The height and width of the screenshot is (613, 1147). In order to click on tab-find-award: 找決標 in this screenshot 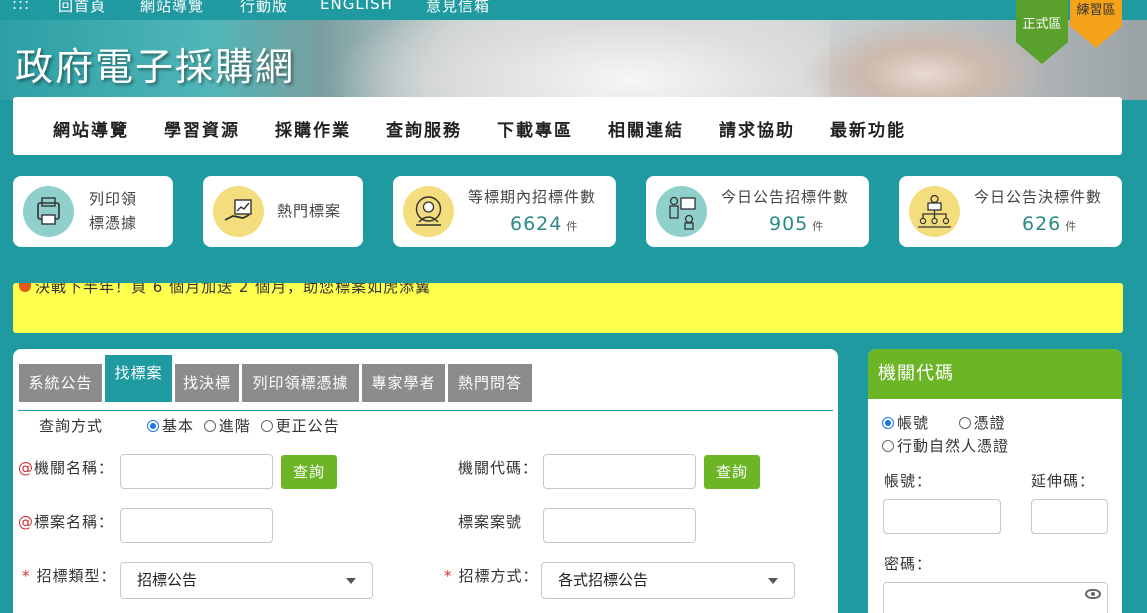, I will do `click(207, 383)`.